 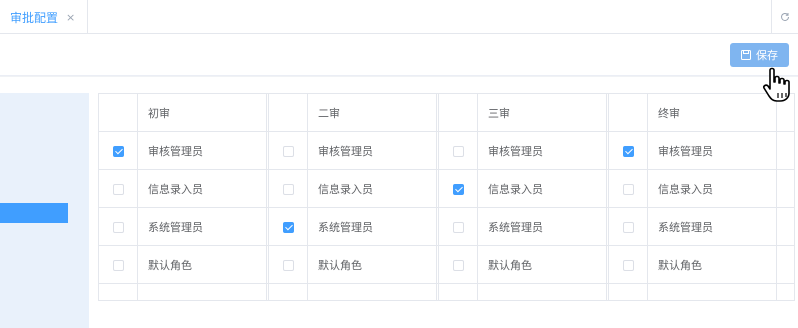 What do you see at coordinates (746, 55) in the screenshot?
I see `save-icon` at bounding box center [746, 55].